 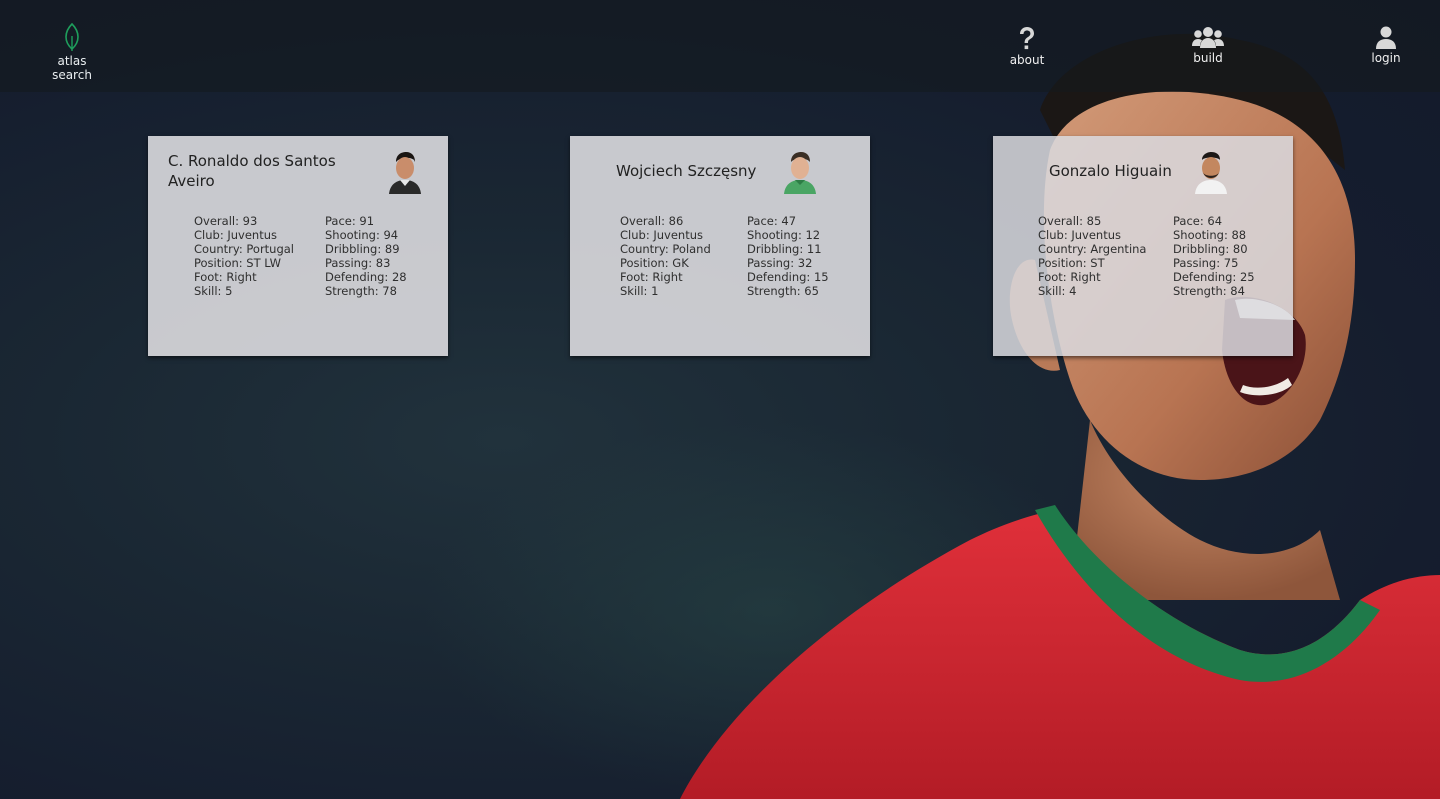 What do you see at coordinates (1208, 37) in the screenshot?
I see `users-icon` at bounding box center [1208, 37].